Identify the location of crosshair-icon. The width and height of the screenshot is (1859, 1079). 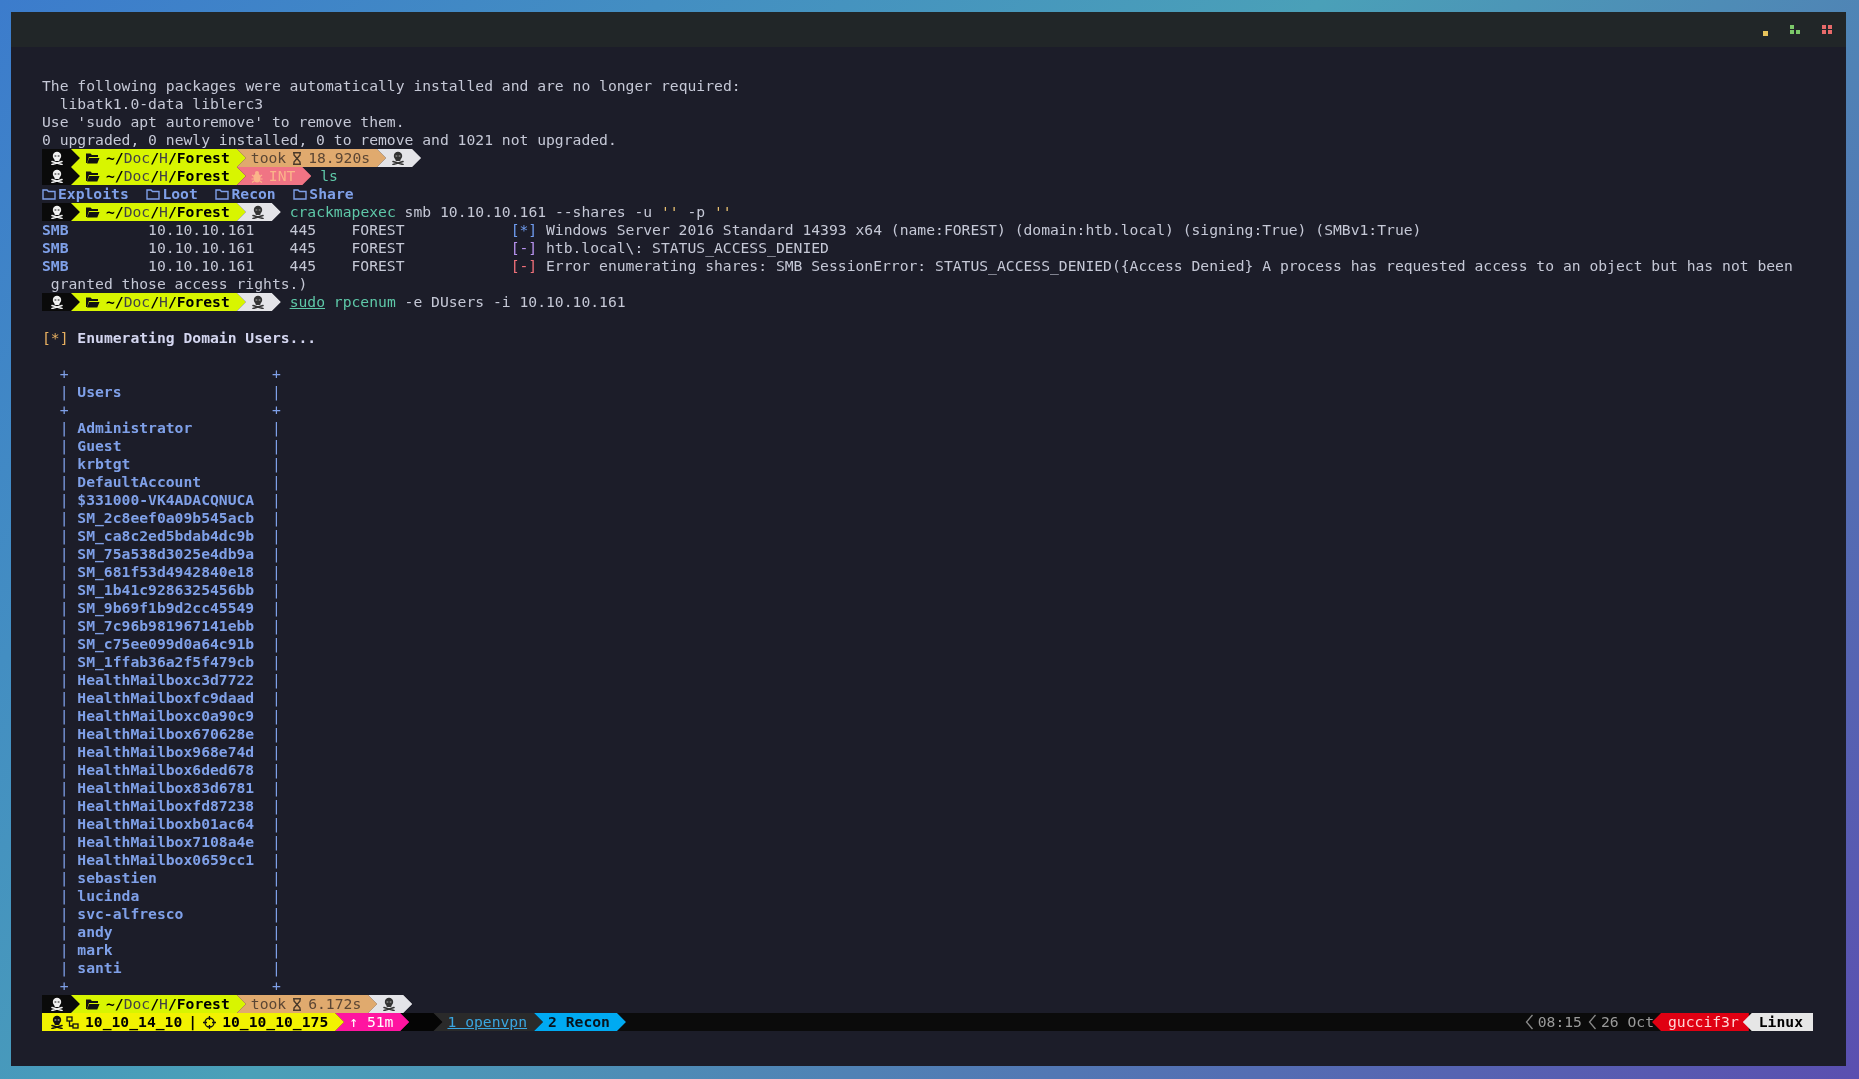
(210, 1022).